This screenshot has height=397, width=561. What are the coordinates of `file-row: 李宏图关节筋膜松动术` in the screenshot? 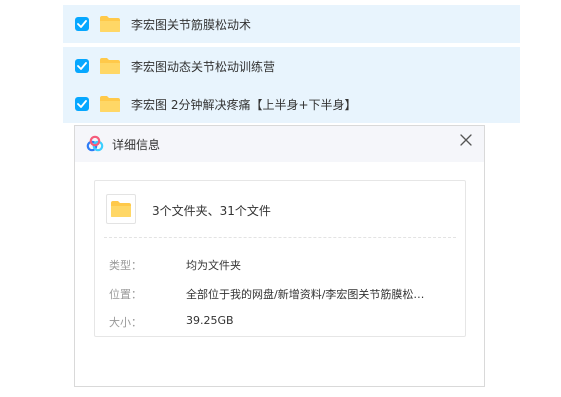 It's located at (291, 24).